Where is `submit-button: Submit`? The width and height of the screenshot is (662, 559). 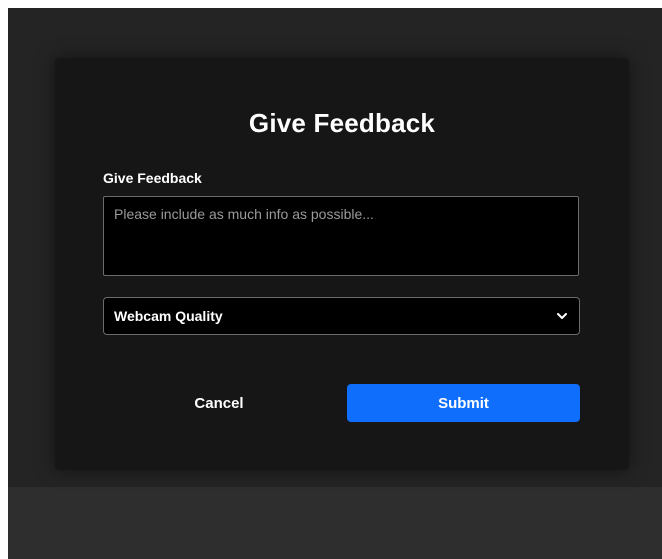 submit-button: Submit is located at coordinates (463, 403).